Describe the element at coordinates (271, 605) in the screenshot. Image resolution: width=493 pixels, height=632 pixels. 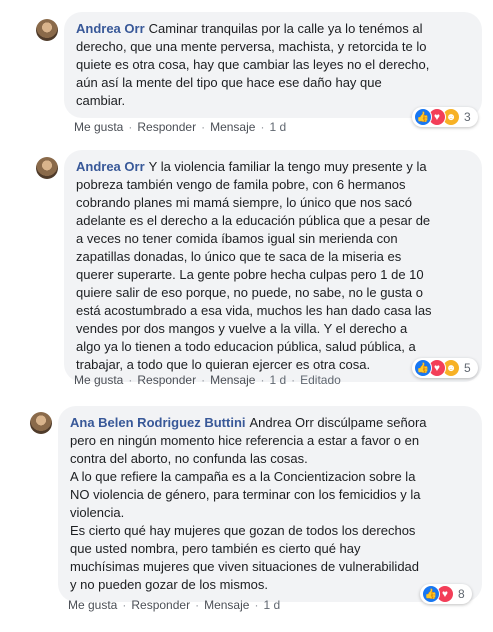
I see `timestamp: 1 d` at that location.